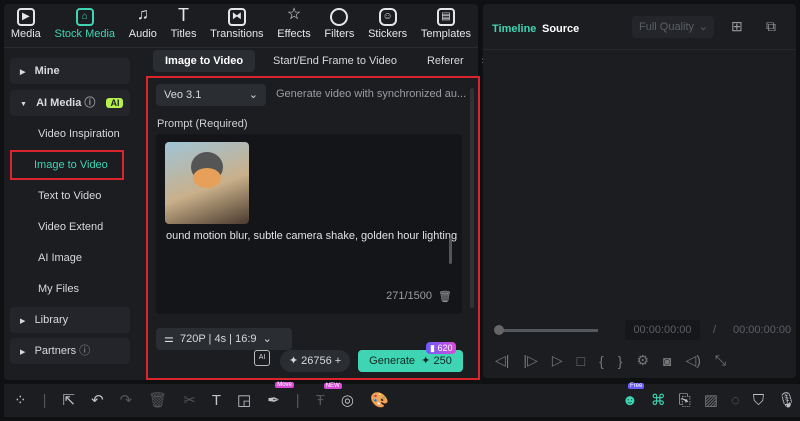 This screenshot has width=800, height=421. What do you see at coordinates (379, 400) in the screenshot?
I see `ai-palette-icon: 🎨` at bounding box center [379, 400].